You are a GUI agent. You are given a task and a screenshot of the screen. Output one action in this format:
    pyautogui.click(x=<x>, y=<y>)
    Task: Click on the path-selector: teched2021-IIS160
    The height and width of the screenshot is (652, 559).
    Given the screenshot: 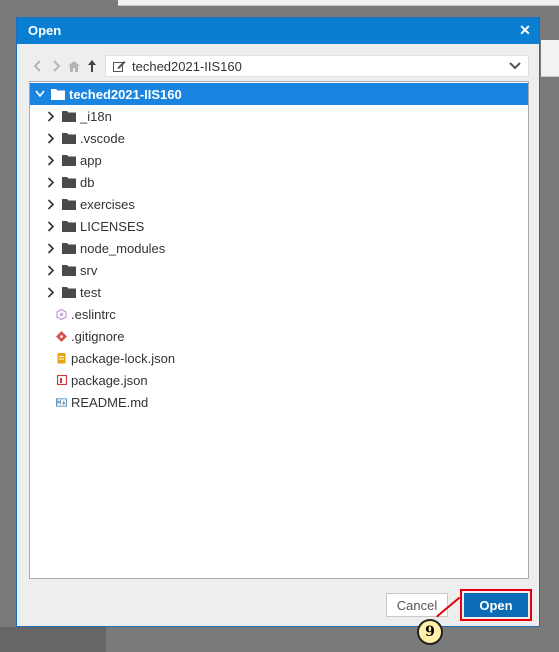 What is the action you would take?
    pyautogui.click(x=317, y=66)
    